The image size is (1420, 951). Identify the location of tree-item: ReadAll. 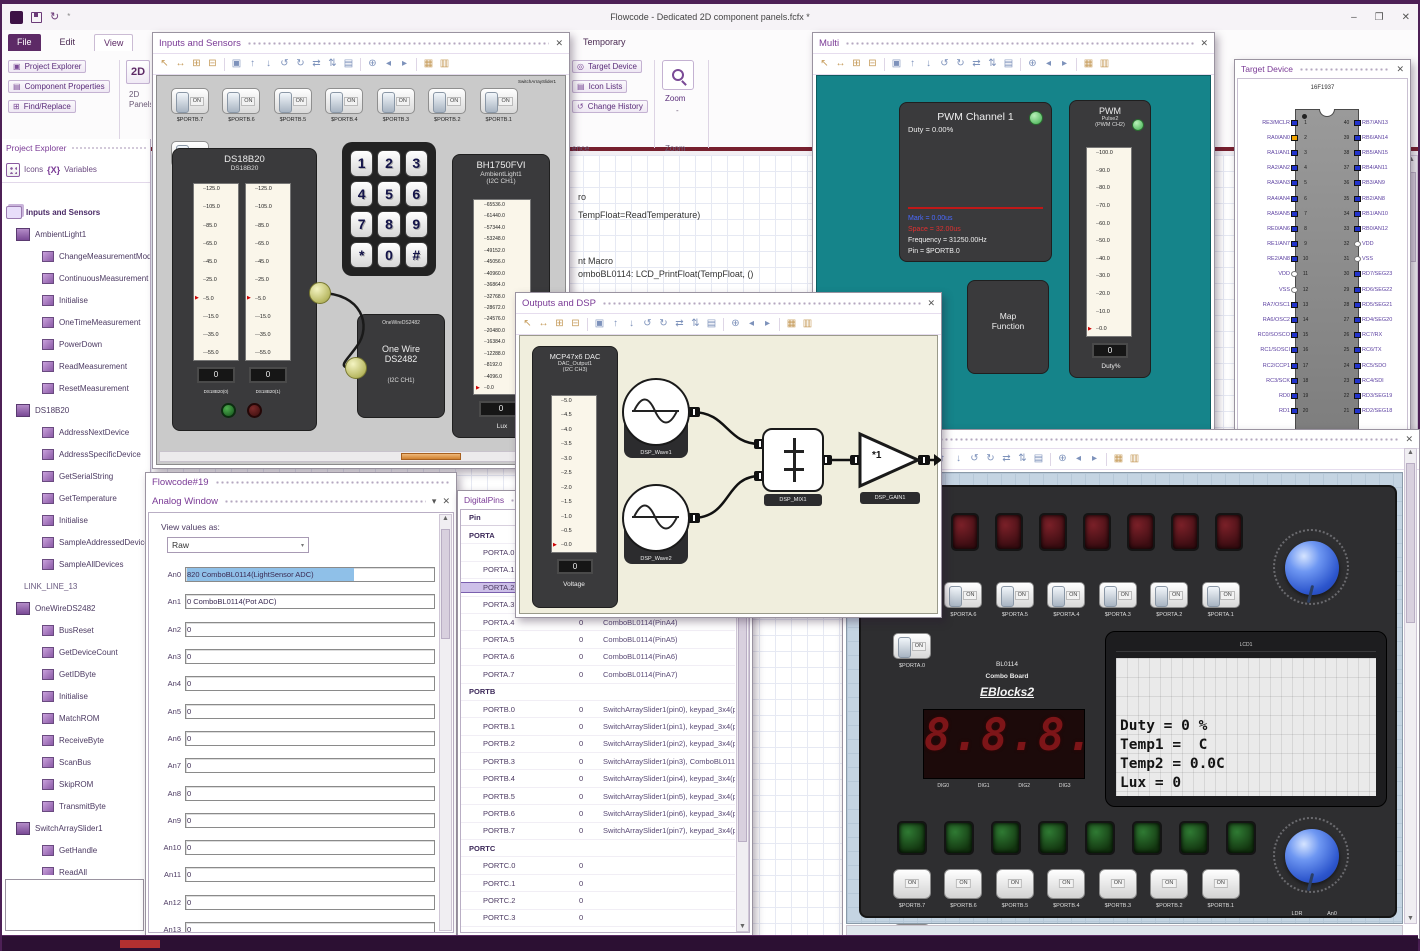
(76, 868).